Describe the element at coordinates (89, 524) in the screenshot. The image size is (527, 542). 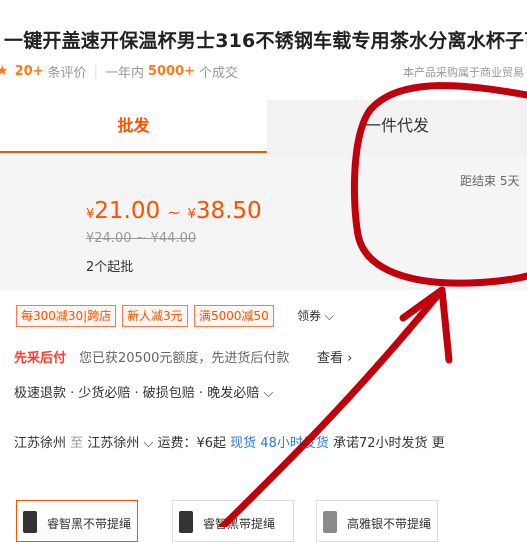
I see `variant-label: 睿智黑不带提绳` at that location.